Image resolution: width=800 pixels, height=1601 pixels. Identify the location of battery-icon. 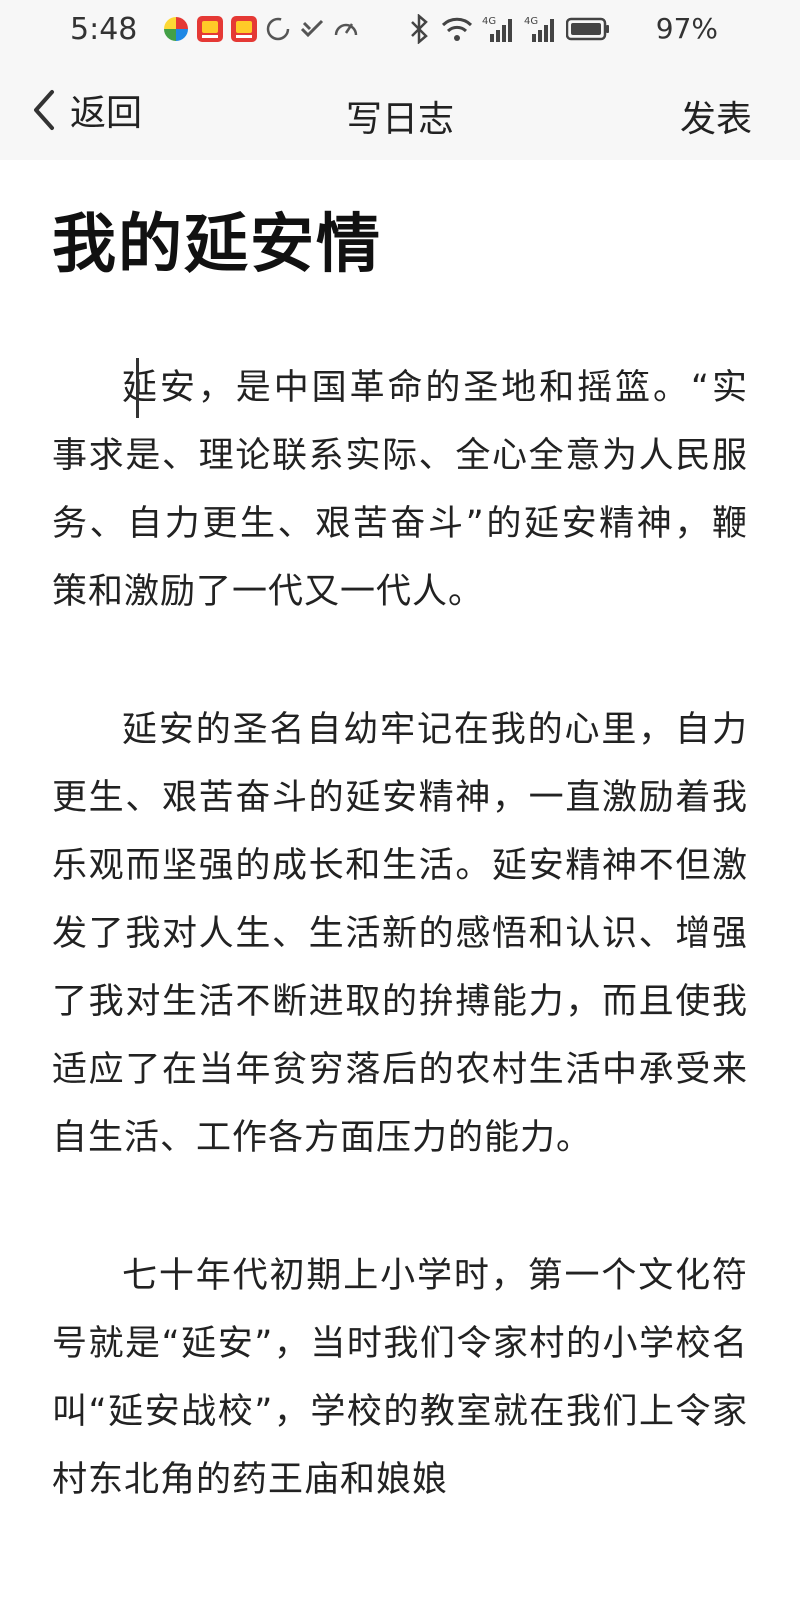
(587, 29).